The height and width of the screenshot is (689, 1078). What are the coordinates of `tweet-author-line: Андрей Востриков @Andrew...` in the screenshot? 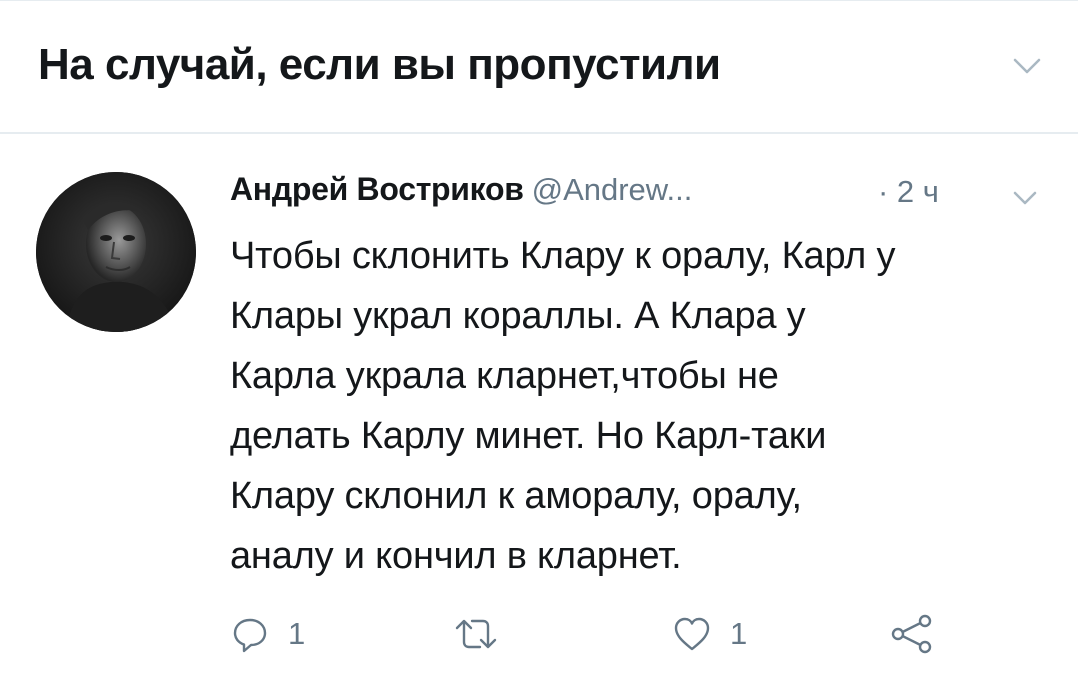 It's located at (461, 193).